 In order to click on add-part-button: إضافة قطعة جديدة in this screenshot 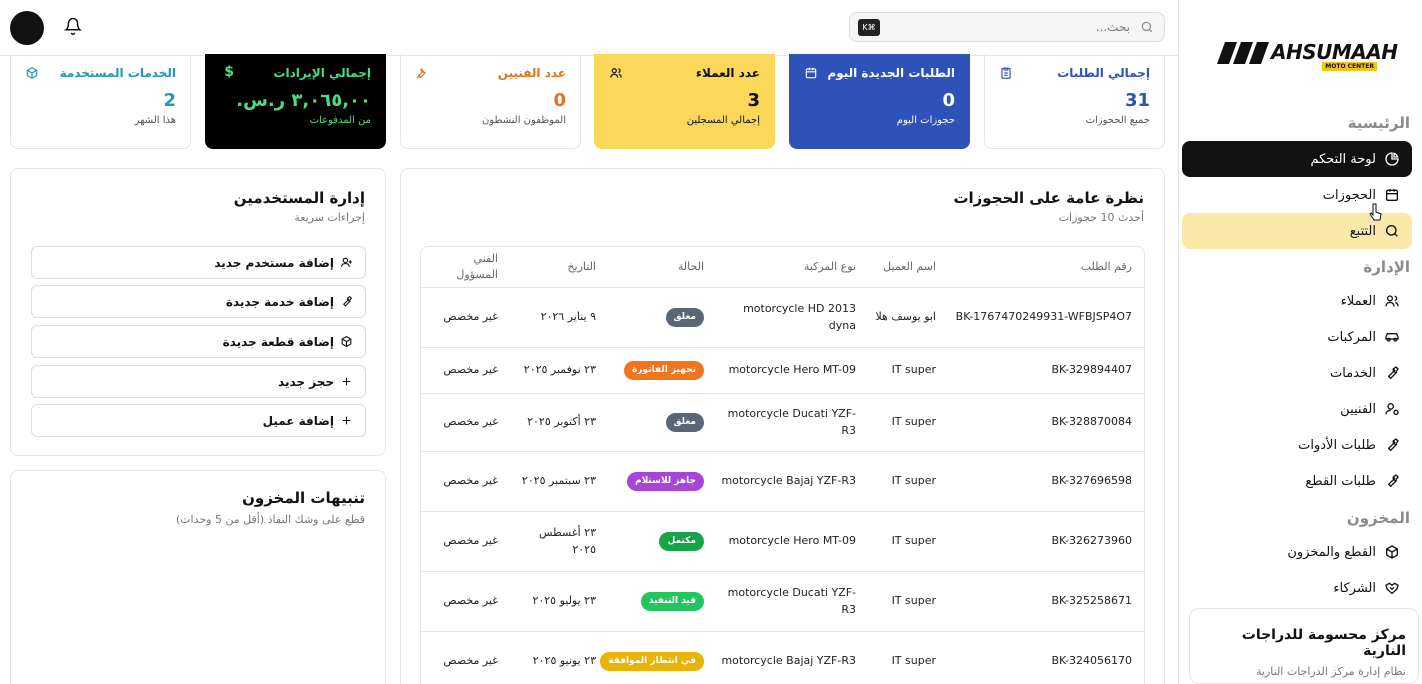, I will do `click(198, 341)`.